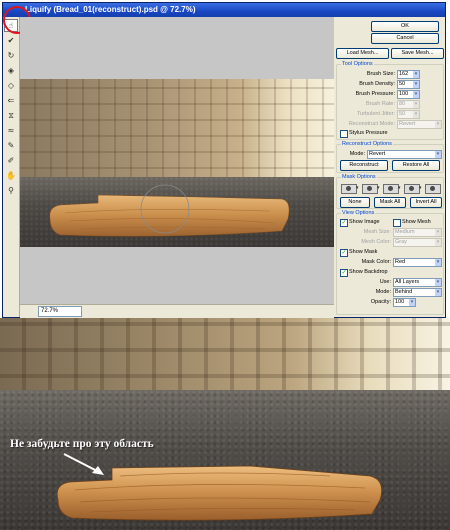  Describe the element at coordinates (380, 74) in the screenshot. I see `brush-size-label: Brush Size:` at that location.